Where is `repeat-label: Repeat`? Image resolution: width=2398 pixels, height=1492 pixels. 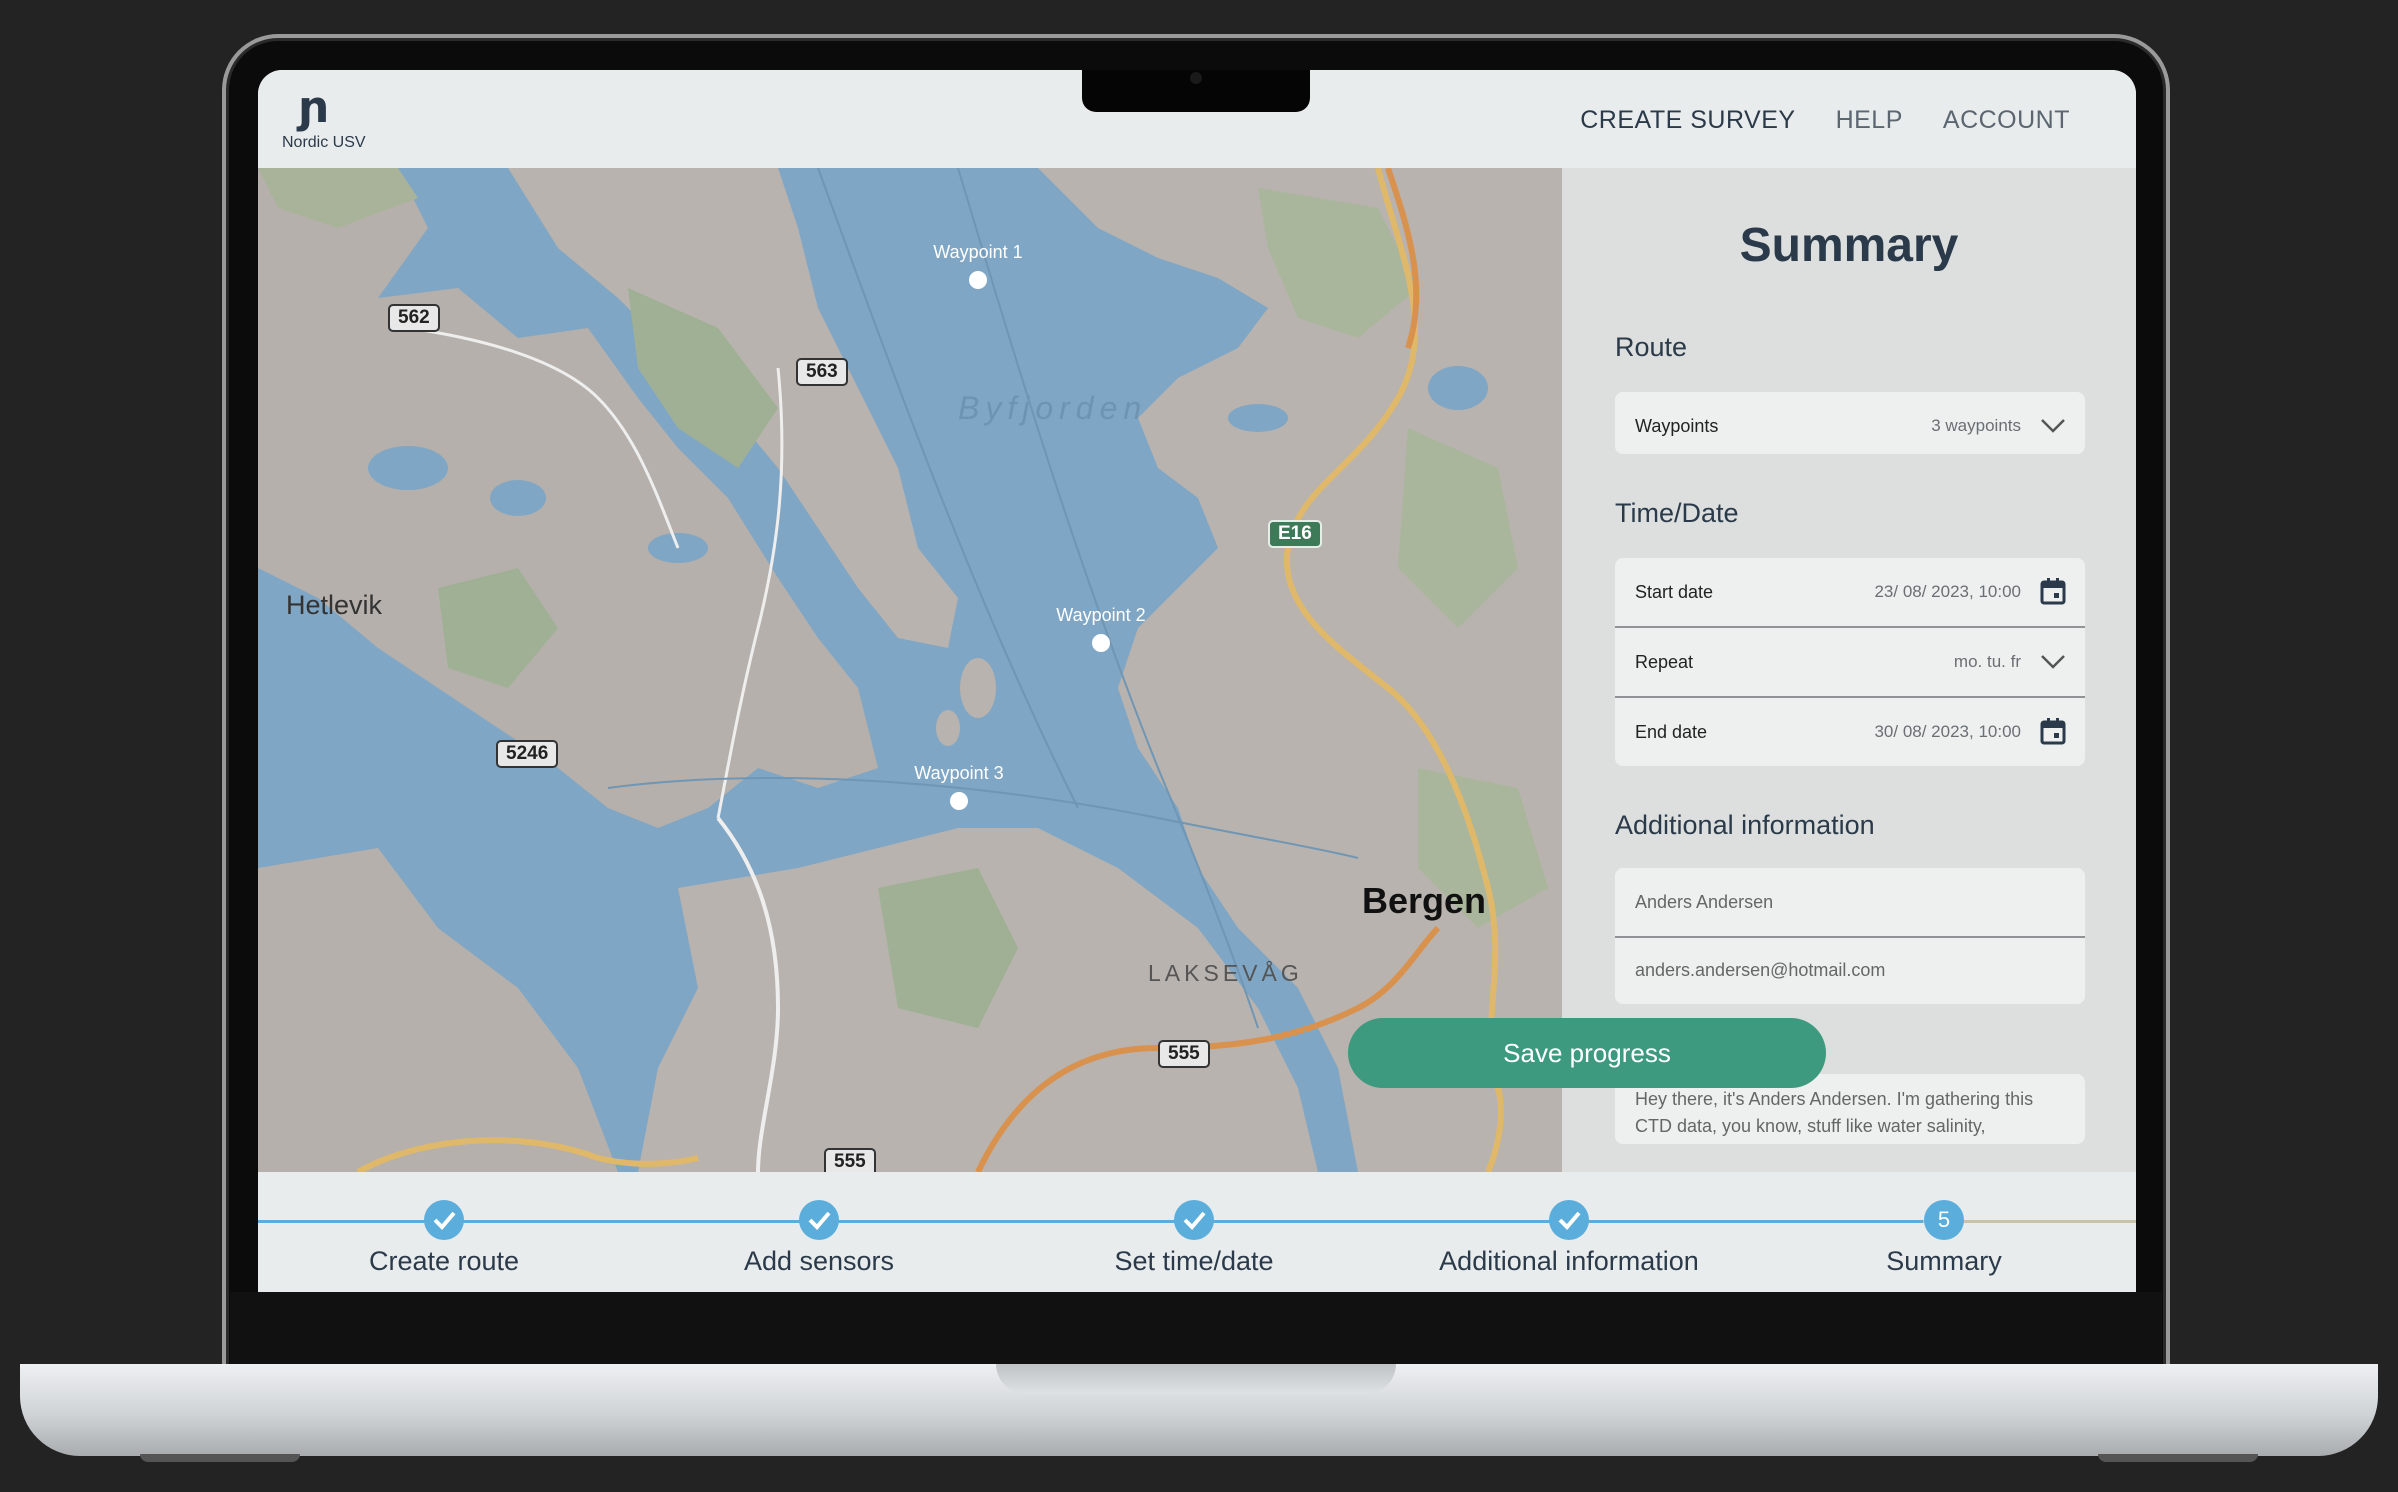
repeat-label: Repeat is located at coordinates (1664, 662).